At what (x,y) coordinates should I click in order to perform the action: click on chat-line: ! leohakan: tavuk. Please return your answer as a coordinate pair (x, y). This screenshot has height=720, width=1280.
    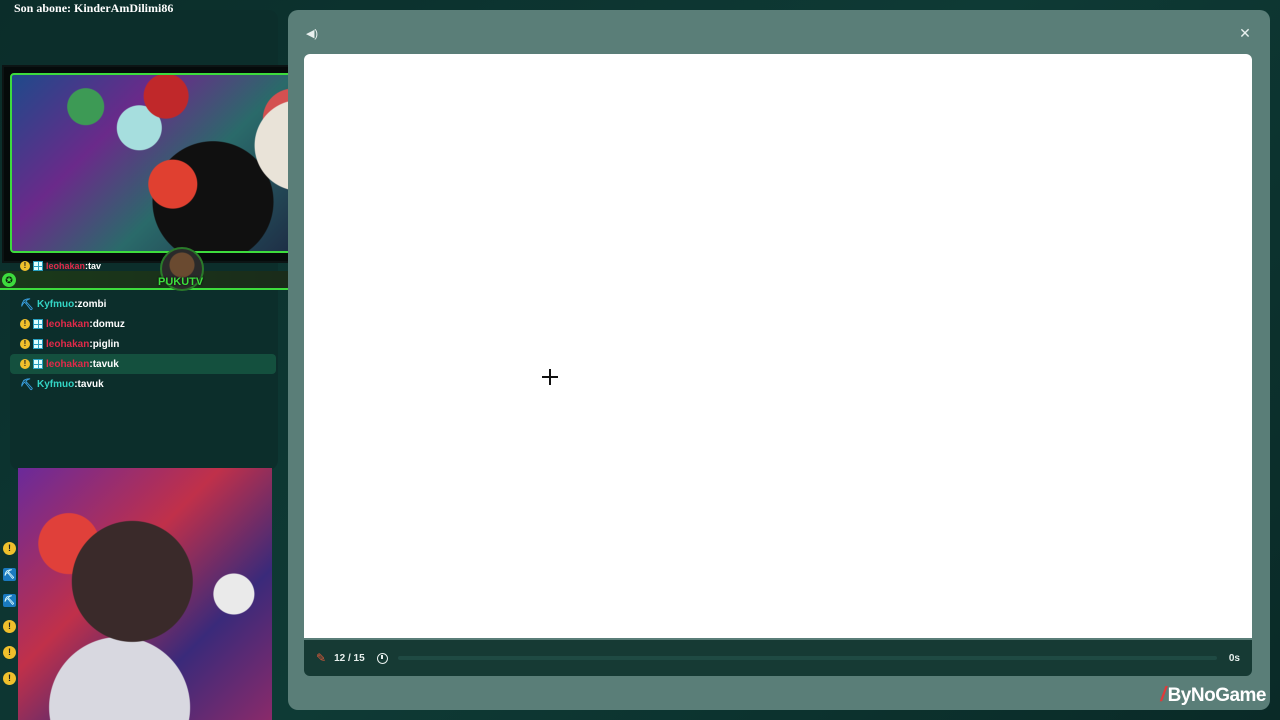
    Looking at the image, I should click on (143, 364).